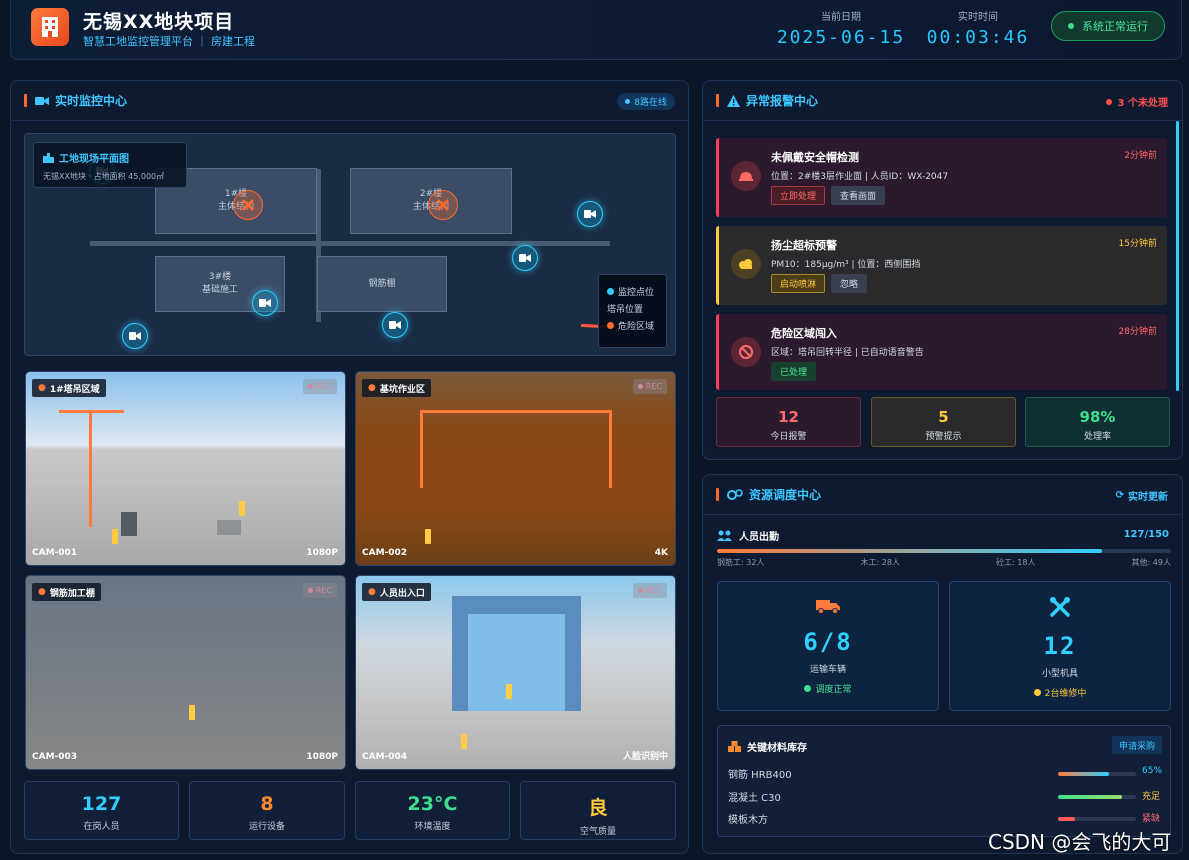 This screenshot has width=1189, height=860. I want to click on monitor-title: 实时监控中心, so click(91, 101).